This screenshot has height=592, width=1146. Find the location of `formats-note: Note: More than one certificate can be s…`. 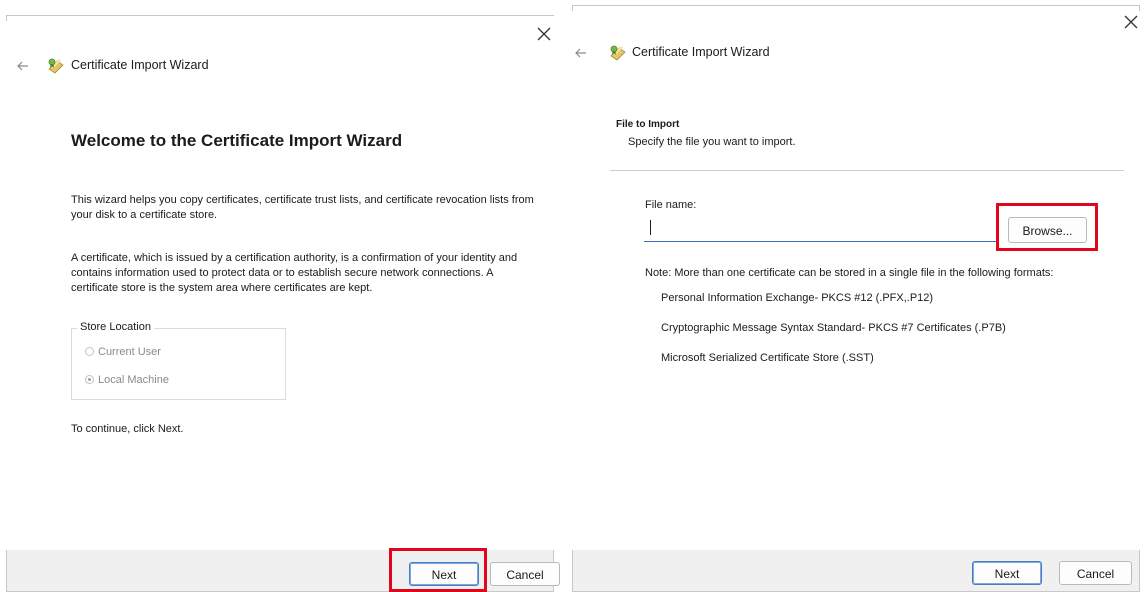

formats-note: Note: More than one certificate can be s… is located at coordinates (849, 273).